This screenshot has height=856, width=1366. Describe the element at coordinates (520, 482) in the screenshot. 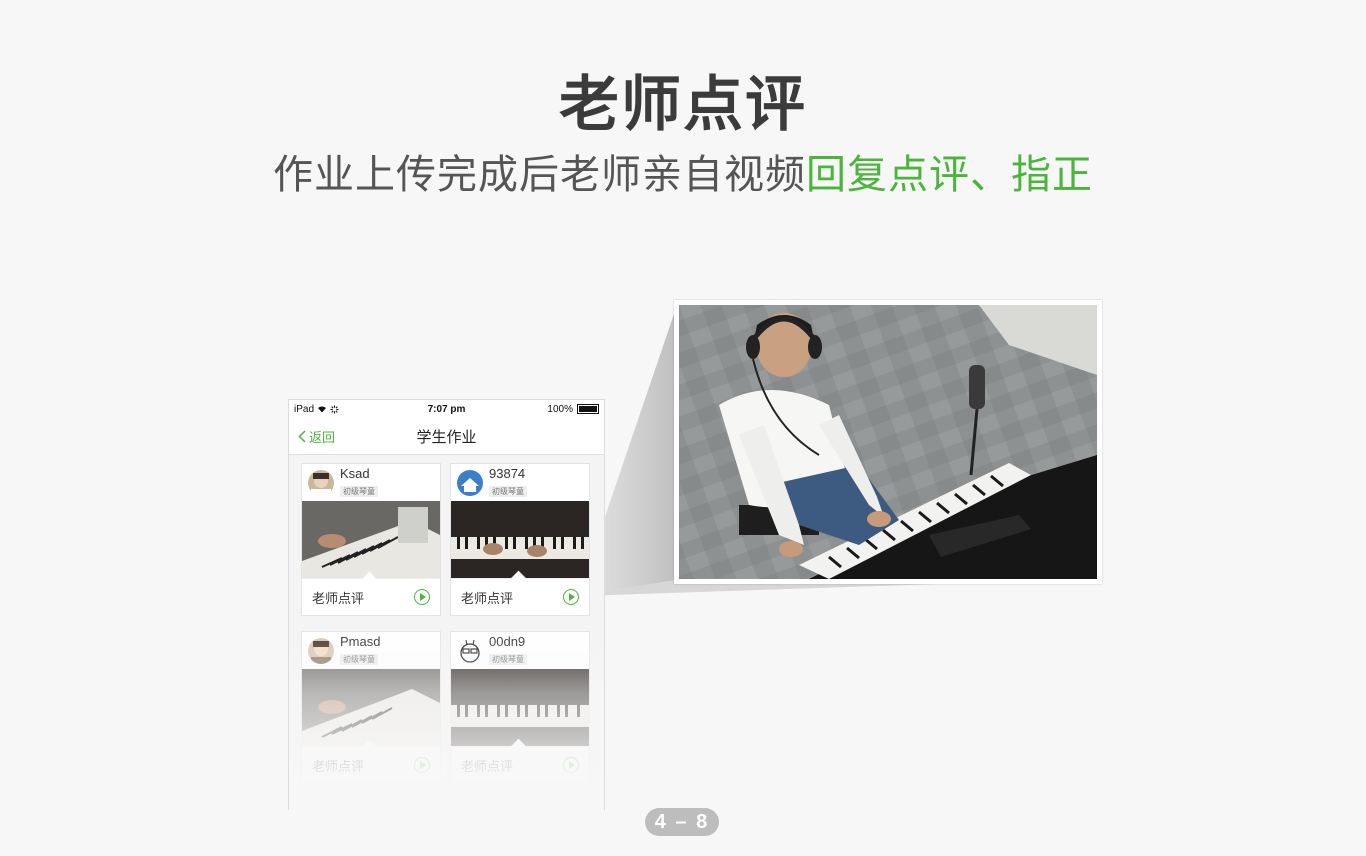

I see `card-header: 93874 初级琴童` at that location.